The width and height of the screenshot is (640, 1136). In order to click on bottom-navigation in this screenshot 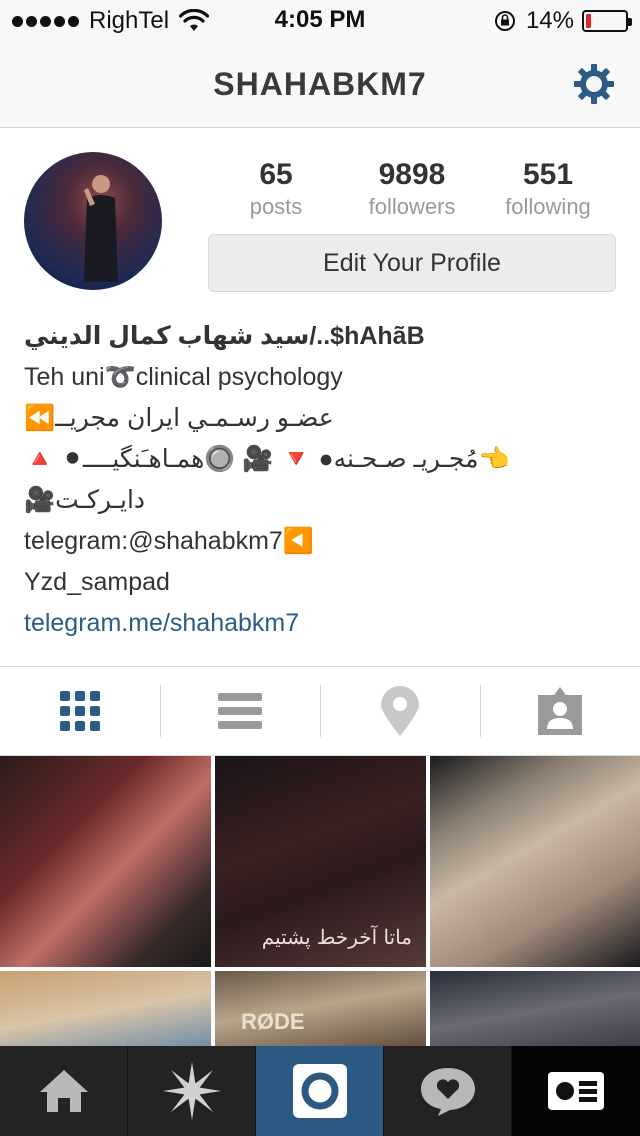, I will do `click(320, 1091)`.